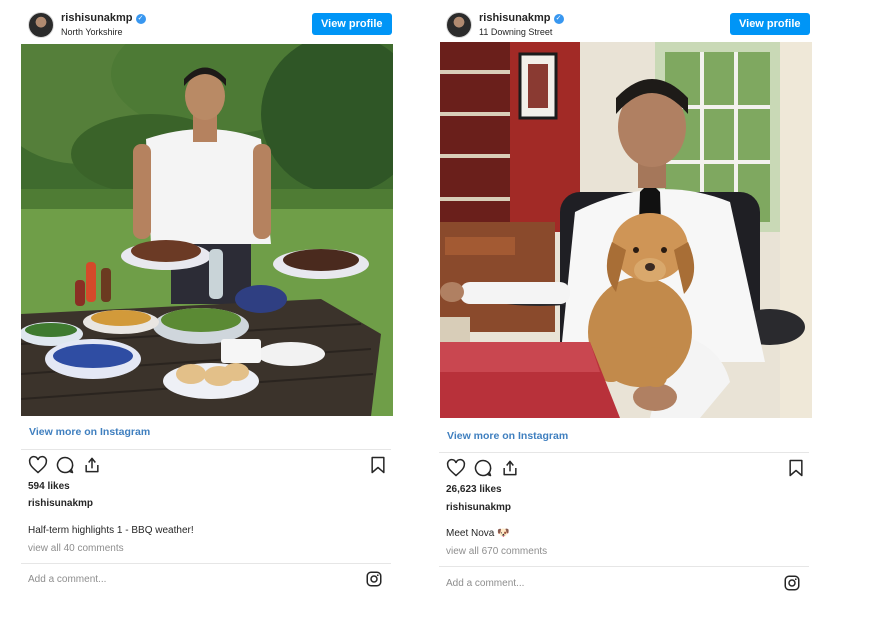 This screenshot has width=880, height=623. Describe the element at coordinates (49, 486) in the screenshot. I see `likes-count: 594 likes` at that location.